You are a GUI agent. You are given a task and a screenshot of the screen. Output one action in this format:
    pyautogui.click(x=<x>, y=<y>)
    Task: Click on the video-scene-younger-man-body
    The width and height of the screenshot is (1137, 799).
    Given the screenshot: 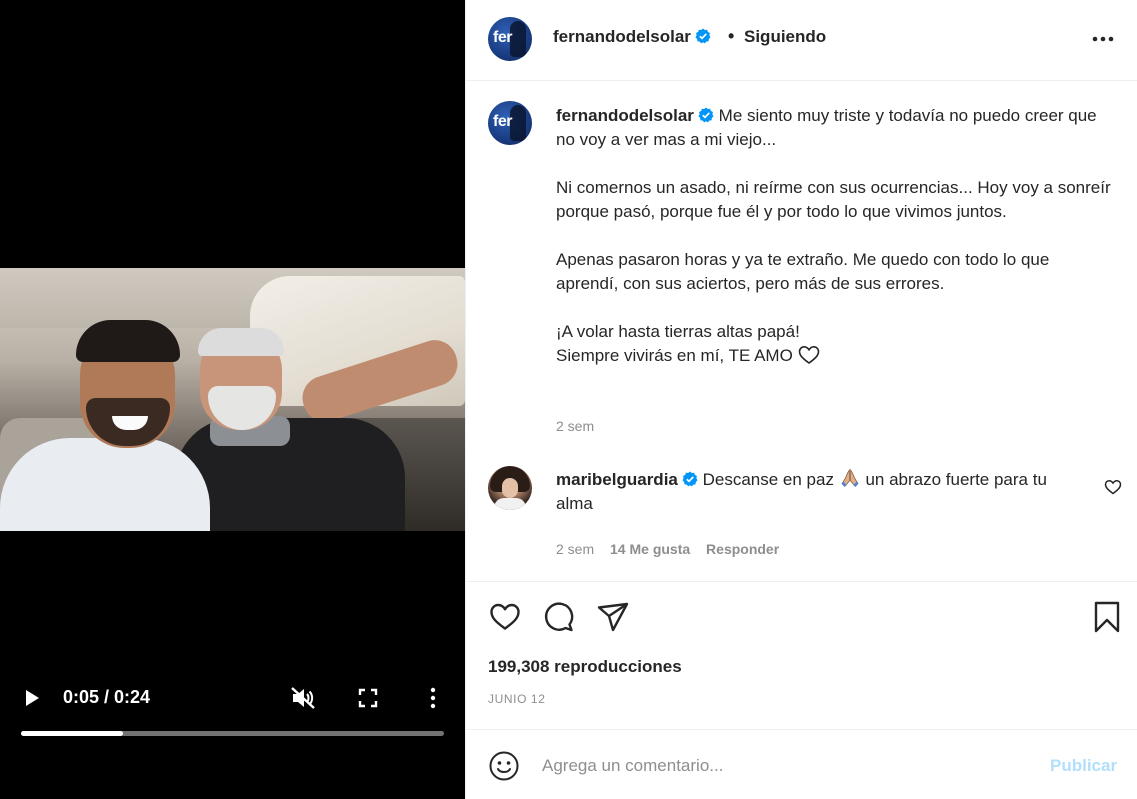 What is the action you would take?
    pyautogui.click(x=105, y=484)
    